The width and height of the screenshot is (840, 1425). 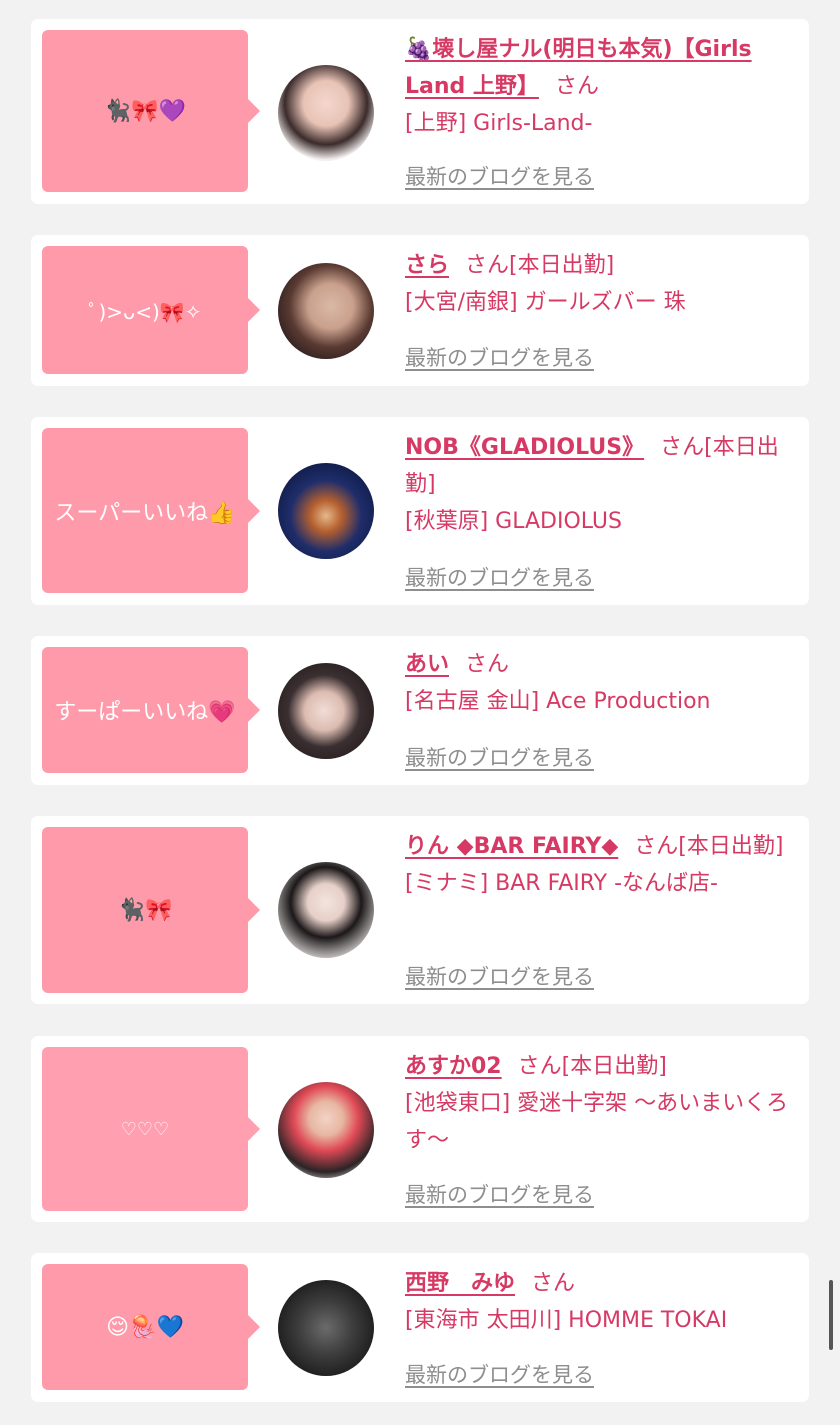 What do you see at coordinates (499, 123) in the screenshot?
I see `shop-label: [上野] Girls-Land-` at bounding box center [499, 123].